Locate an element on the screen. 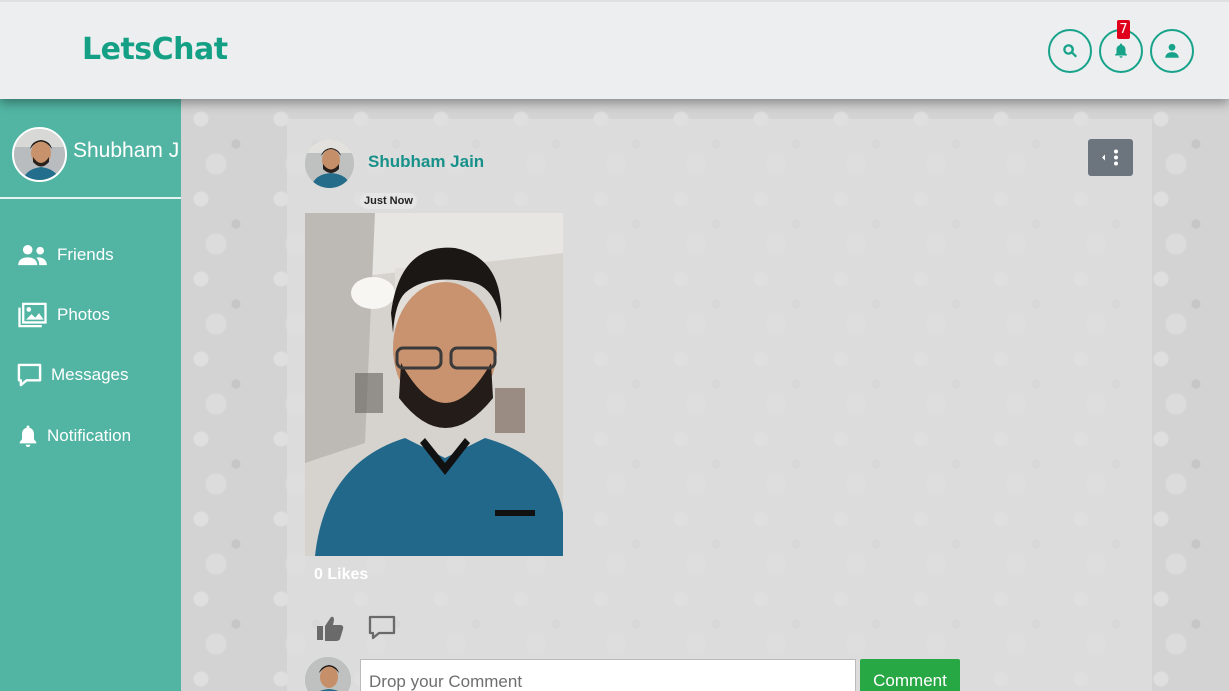  users-icon is located at coordinates (32, 254).